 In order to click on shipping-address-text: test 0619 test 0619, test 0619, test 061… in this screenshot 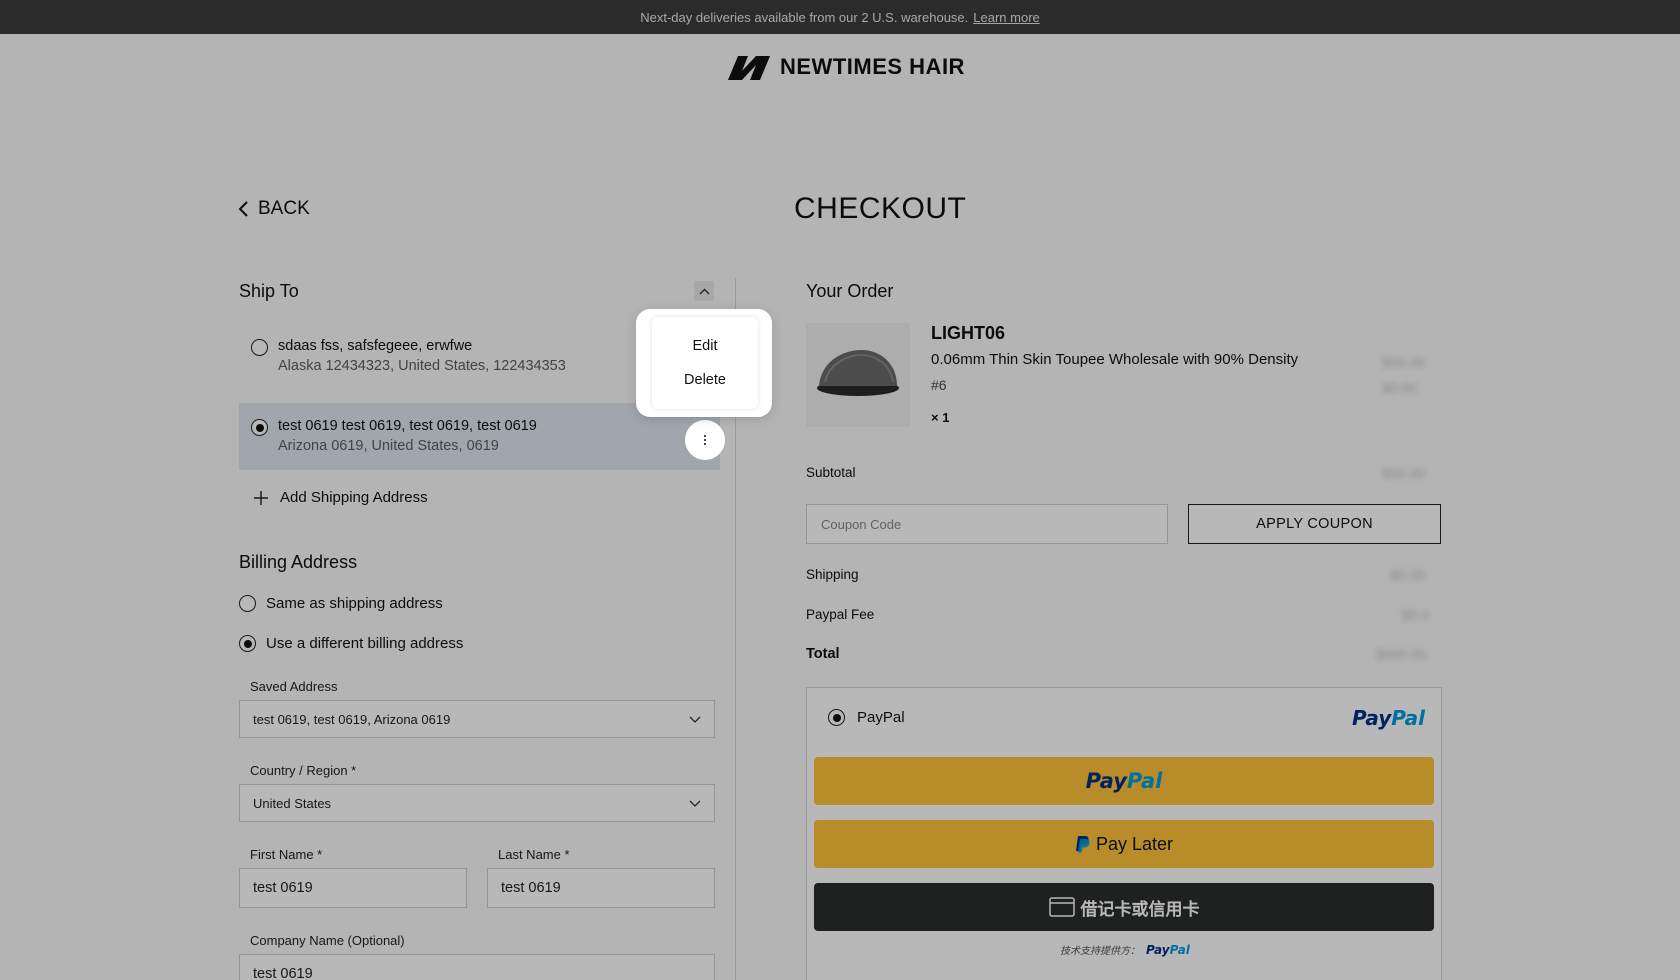, I will do `click(407, 436)`.